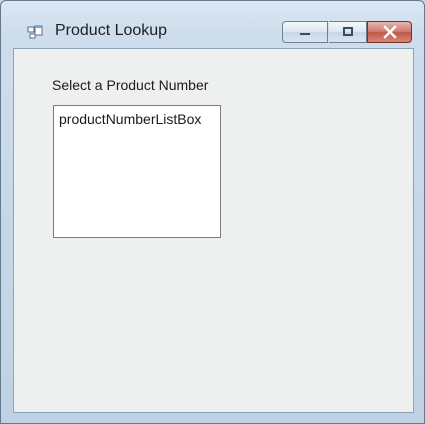 Image resolution: width=425 pixels, height=424 pixels. I want to click on window-controls, so click(349, 32).